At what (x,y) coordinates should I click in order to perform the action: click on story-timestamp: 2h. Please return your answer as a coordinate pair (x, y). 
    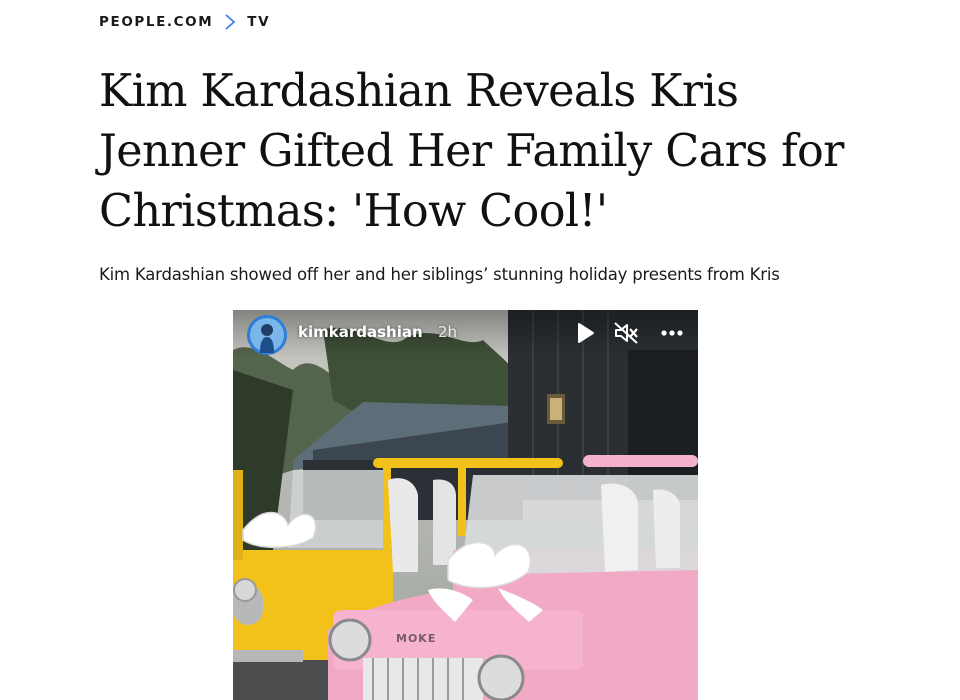
    Looking at the image, I should click on (448, 332).